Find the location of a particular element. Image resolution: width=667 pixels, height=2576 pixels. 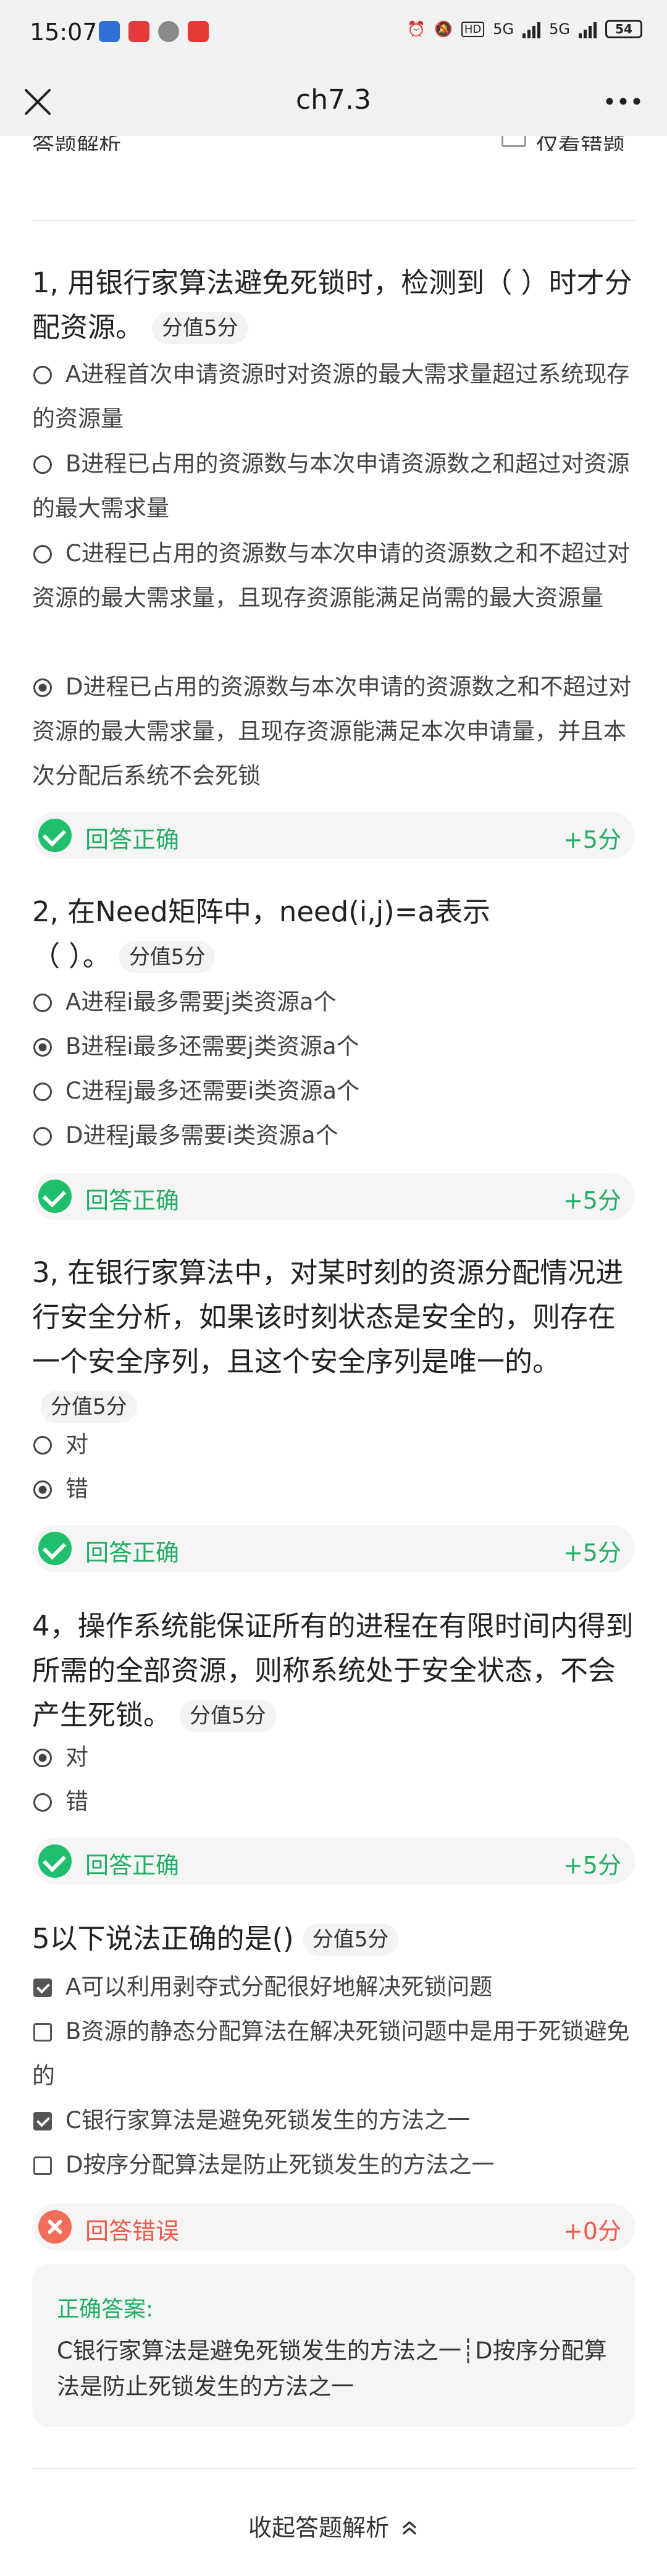

option-item-selected: 错 is located at coordinates (333, 1489).